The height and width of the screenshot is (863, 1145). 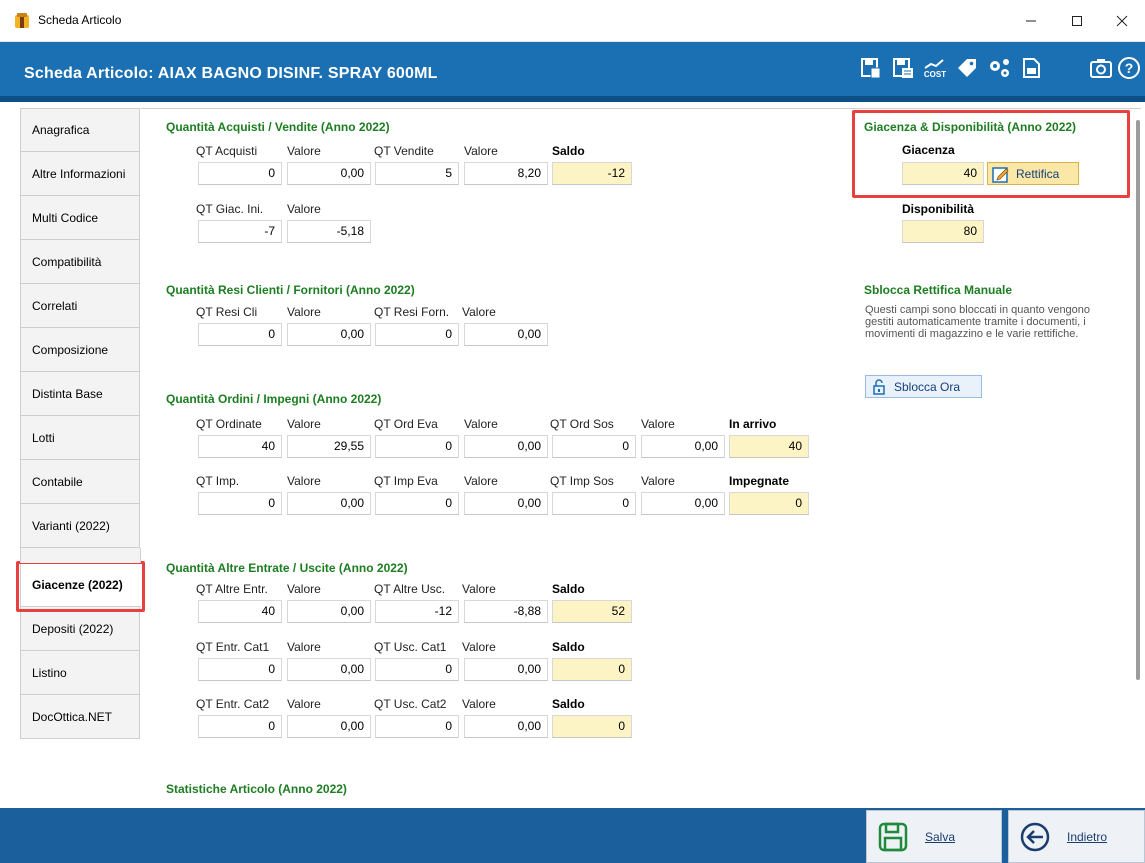 I want to click on sidebar-item-altre-informazioni: Altre Informazioni, so click(x=80, y=174).